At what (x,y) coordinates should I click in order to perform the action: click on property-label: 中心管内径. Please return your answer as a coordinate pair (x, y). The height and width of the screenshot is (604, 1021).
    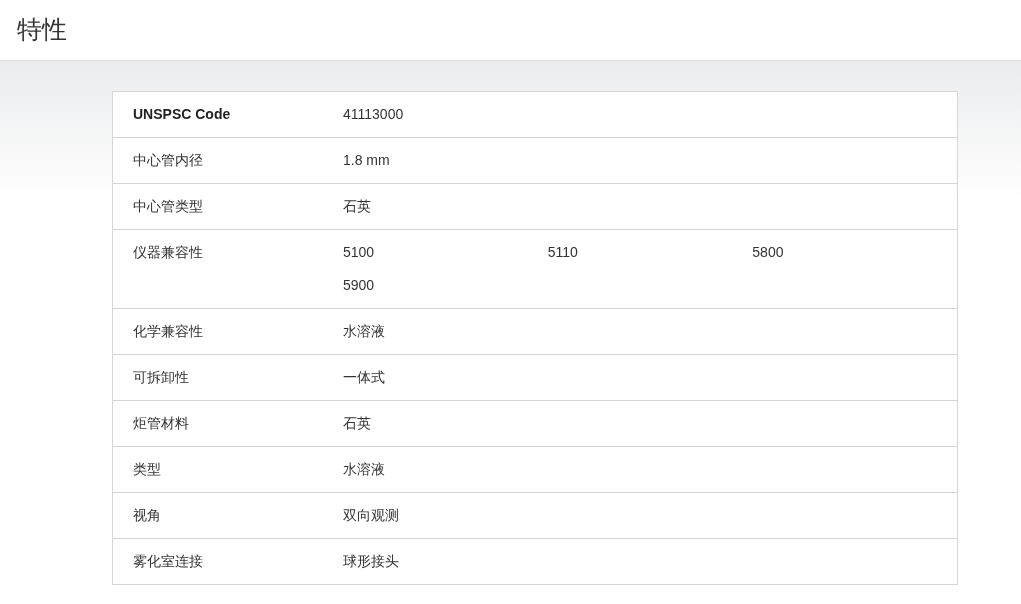
    Looking at the image, I should click on (168, 160).